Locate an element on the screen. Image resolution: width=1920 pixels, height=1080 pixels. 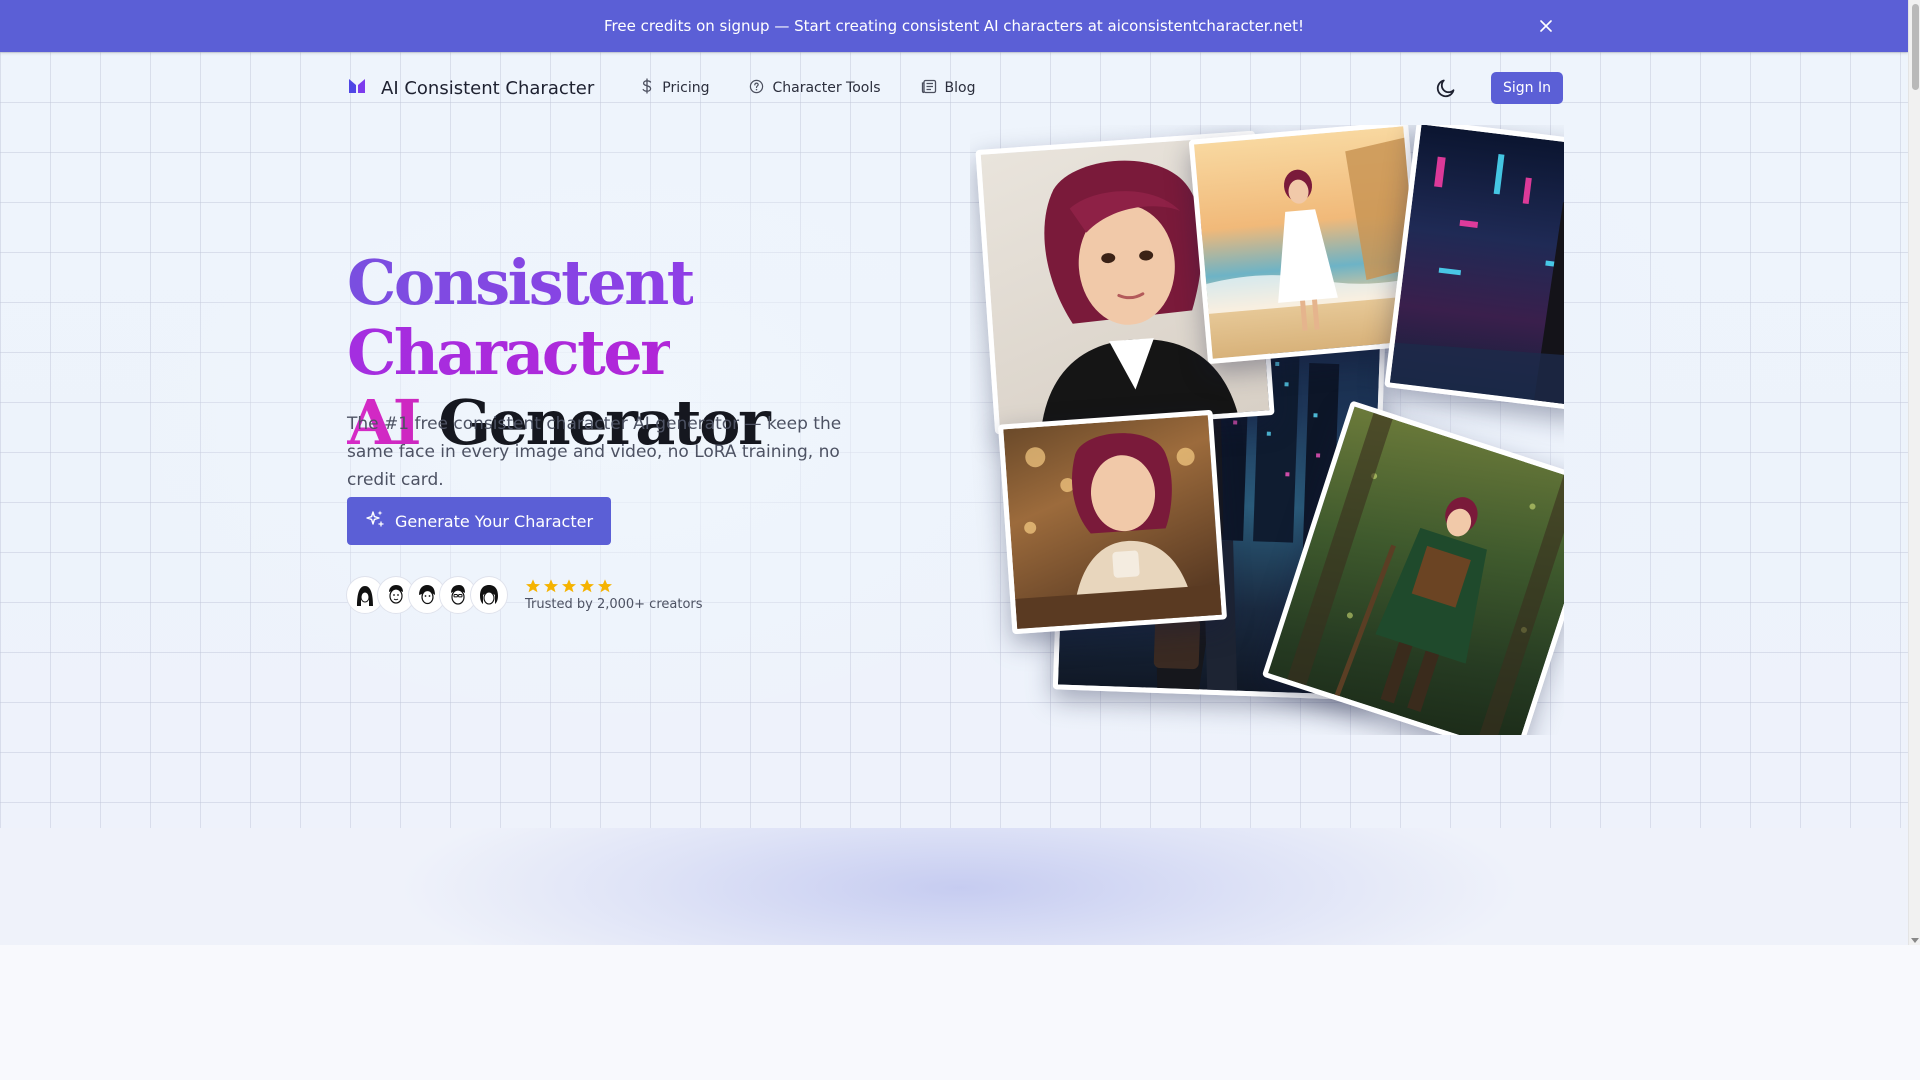
nav-link-pricing: Pricing is located at coordinates (674, 88).